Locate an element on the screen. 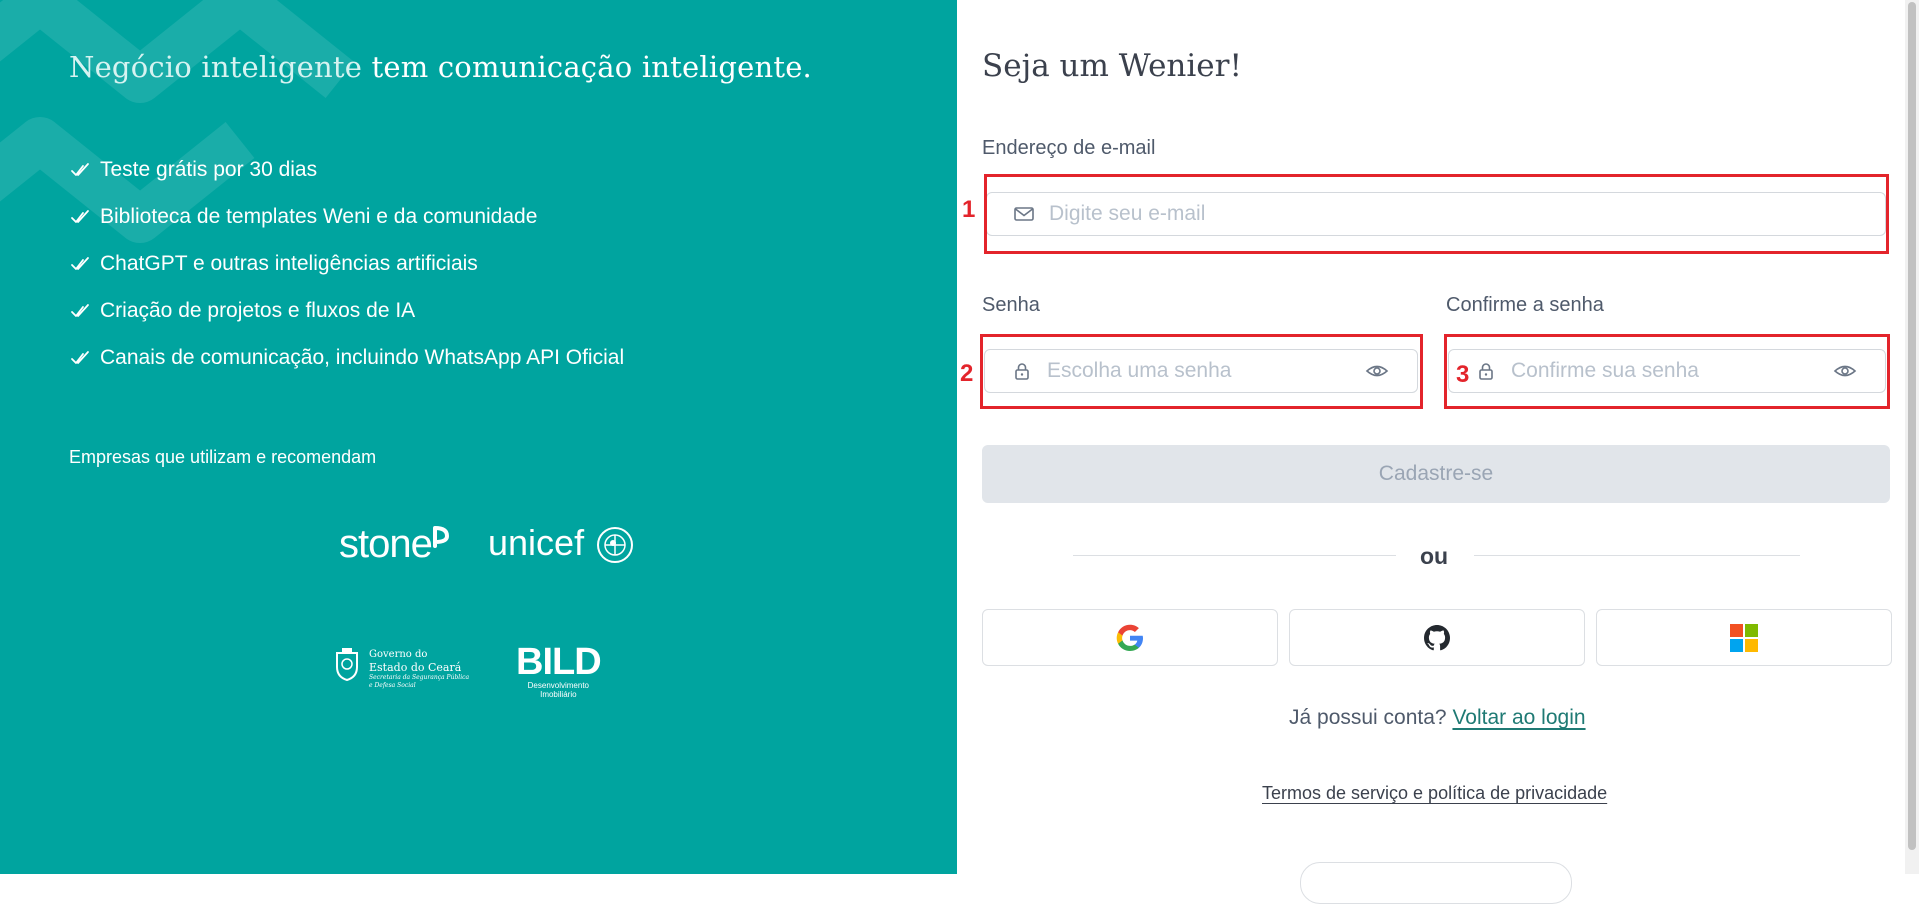 Image resolution: width=1919 pixels, height=904 pixels. back-to-login-link: Voltar ao login is located at coordinates (1518, 717).